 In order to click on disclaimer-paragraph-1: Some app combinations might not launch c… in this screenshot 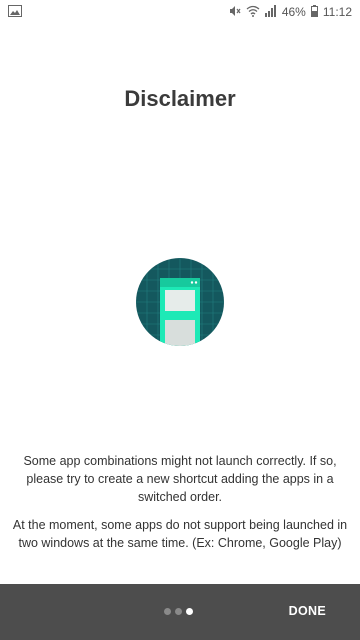, I will do `click(180, 479)`.